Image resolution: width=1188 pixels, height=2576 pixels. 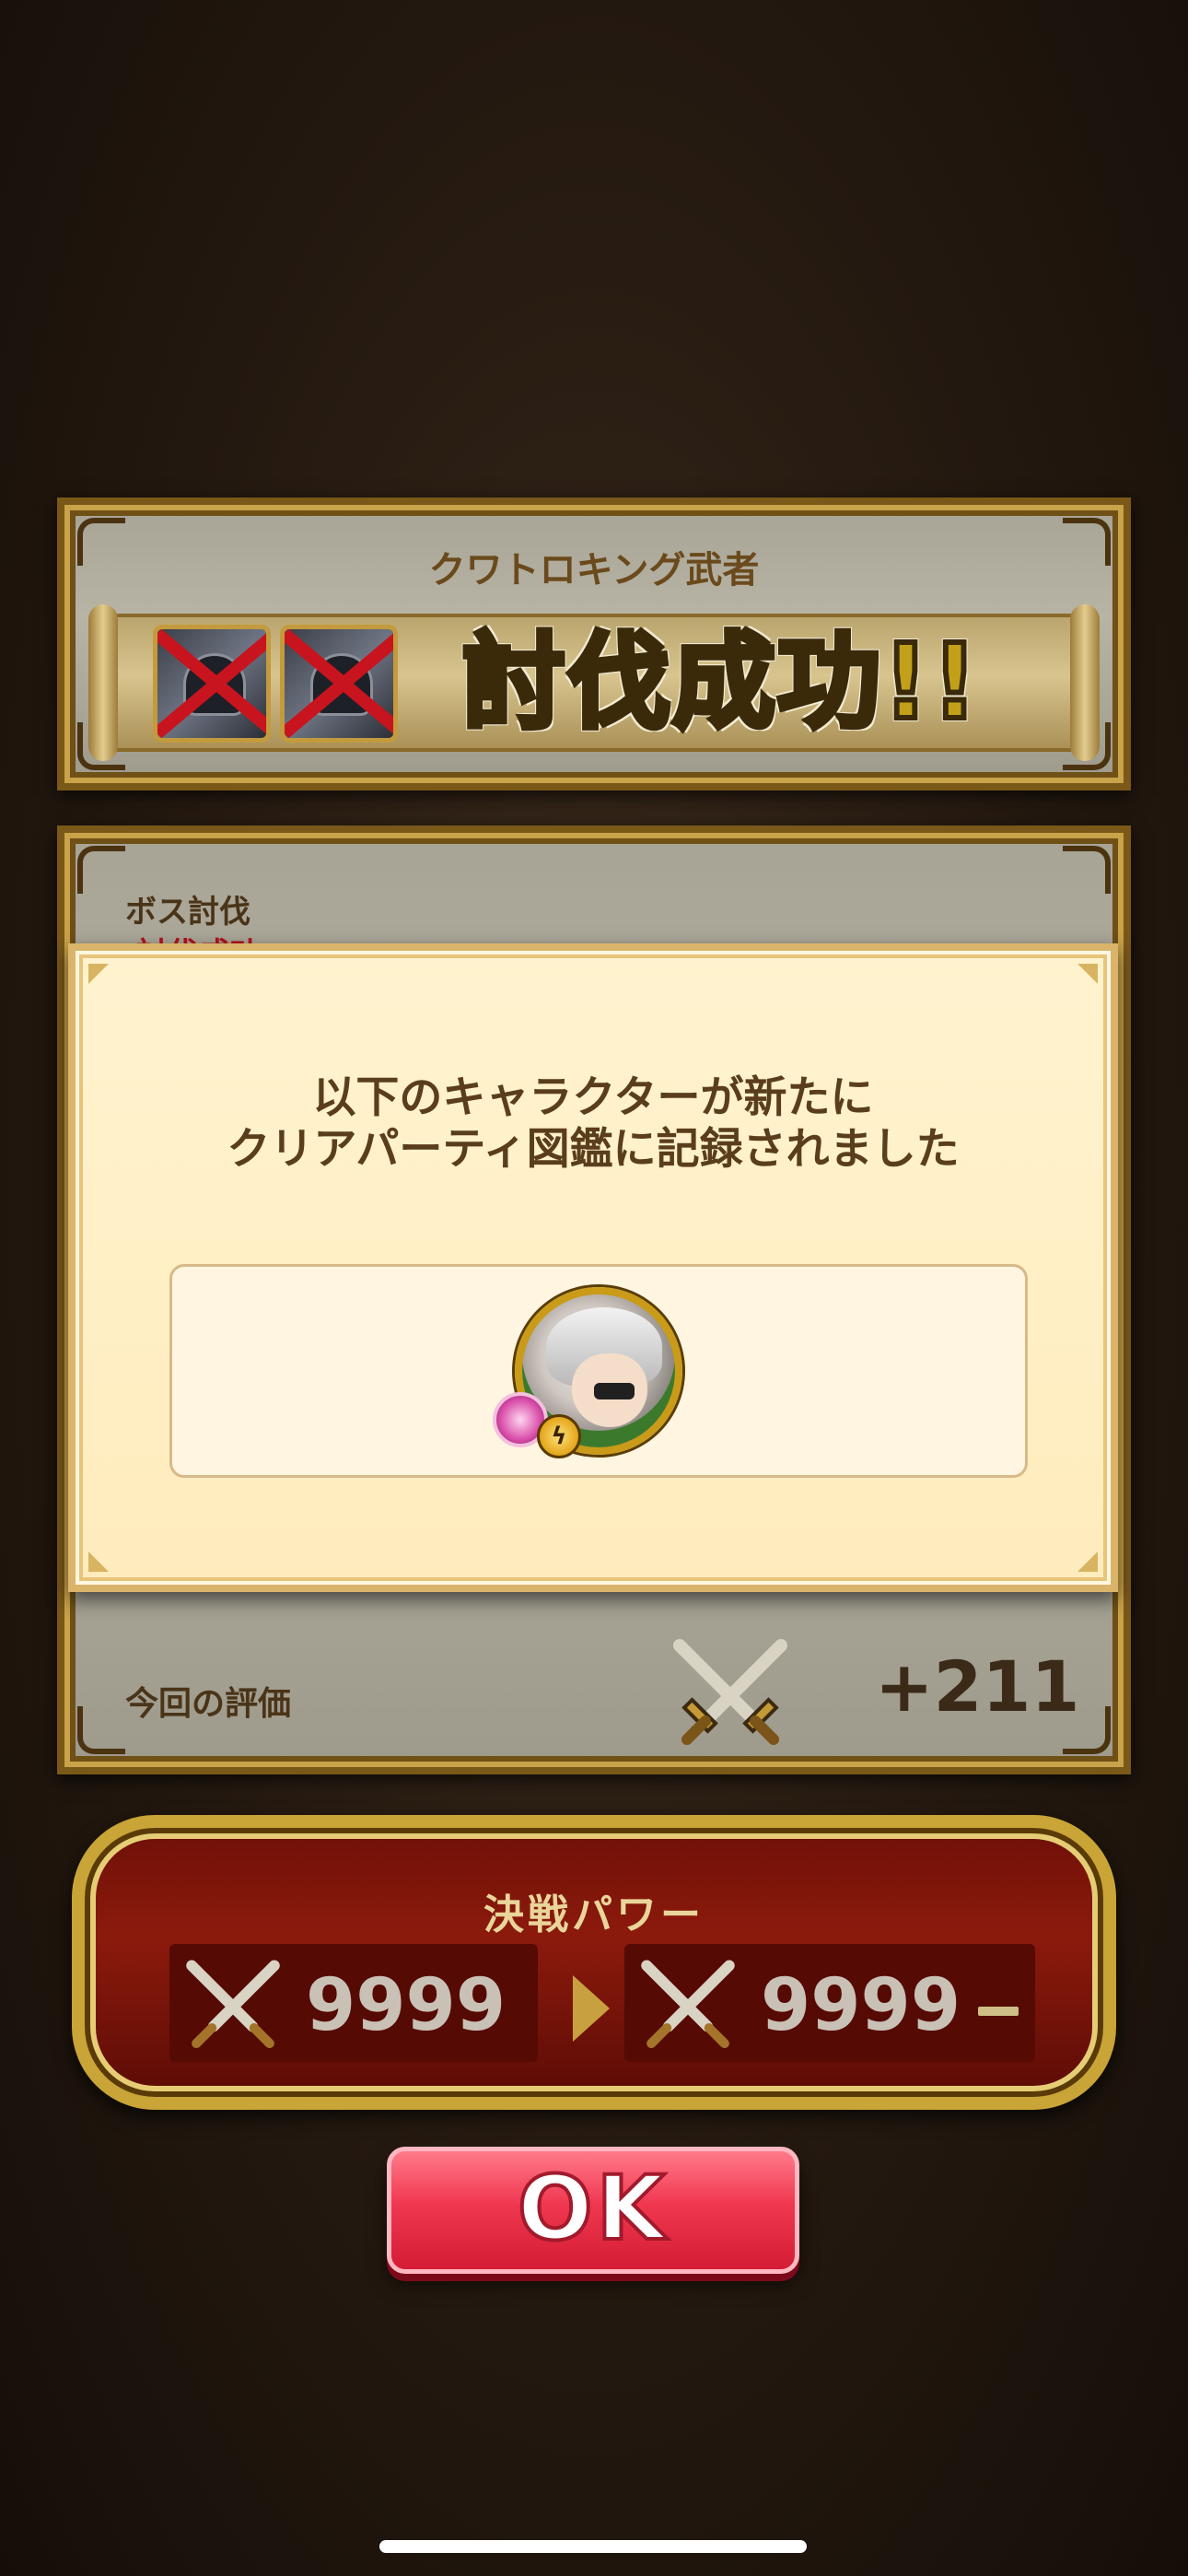 I want to click on victory-scroll-banner: 討伐成功!!, so click(x=594, y=682).